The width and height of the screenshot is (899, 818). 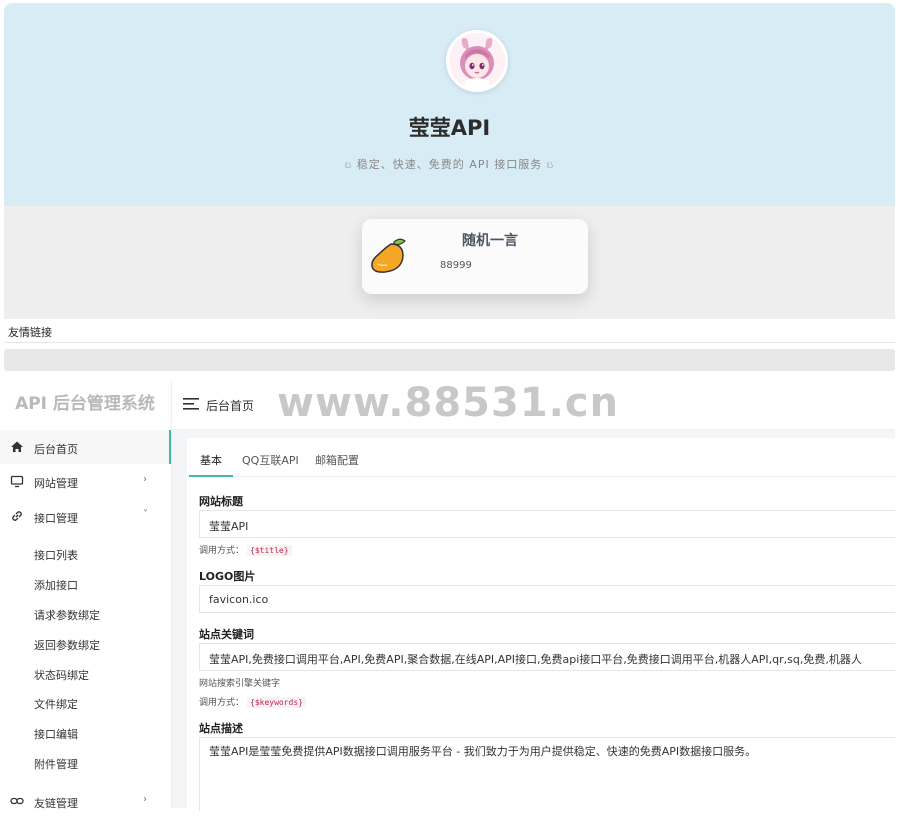 I want to click on admin-brand: API 后台管理系统, so click(x=85, y=404).